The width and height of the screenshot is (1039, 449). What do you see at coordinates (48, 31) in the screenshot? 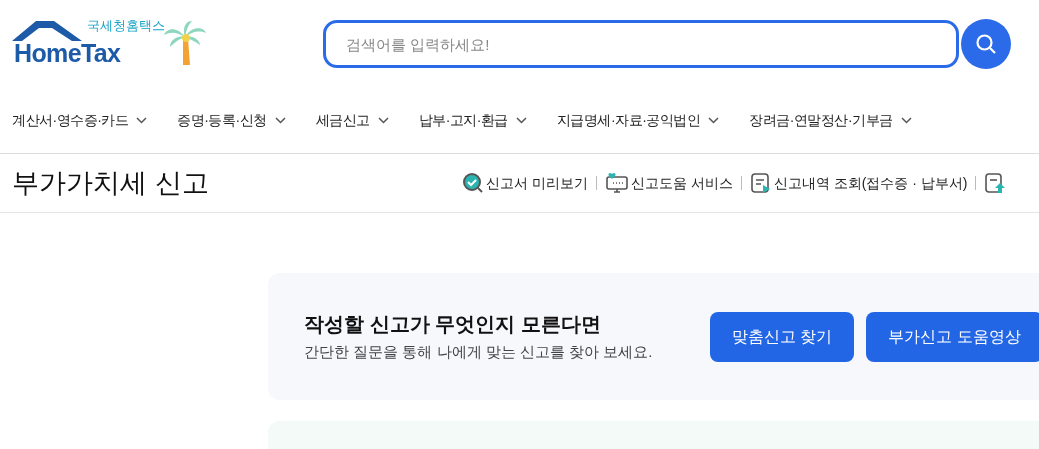
I see `house-roof-icon` at bounding box center [48, 31].